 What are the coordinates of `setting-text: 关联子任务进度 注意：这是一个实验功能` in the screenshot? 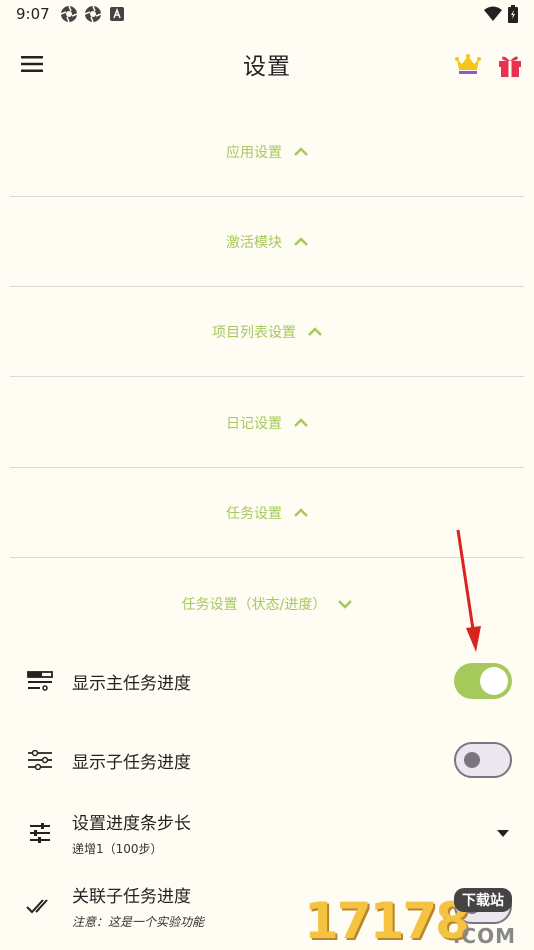 It's located at (138, 906).